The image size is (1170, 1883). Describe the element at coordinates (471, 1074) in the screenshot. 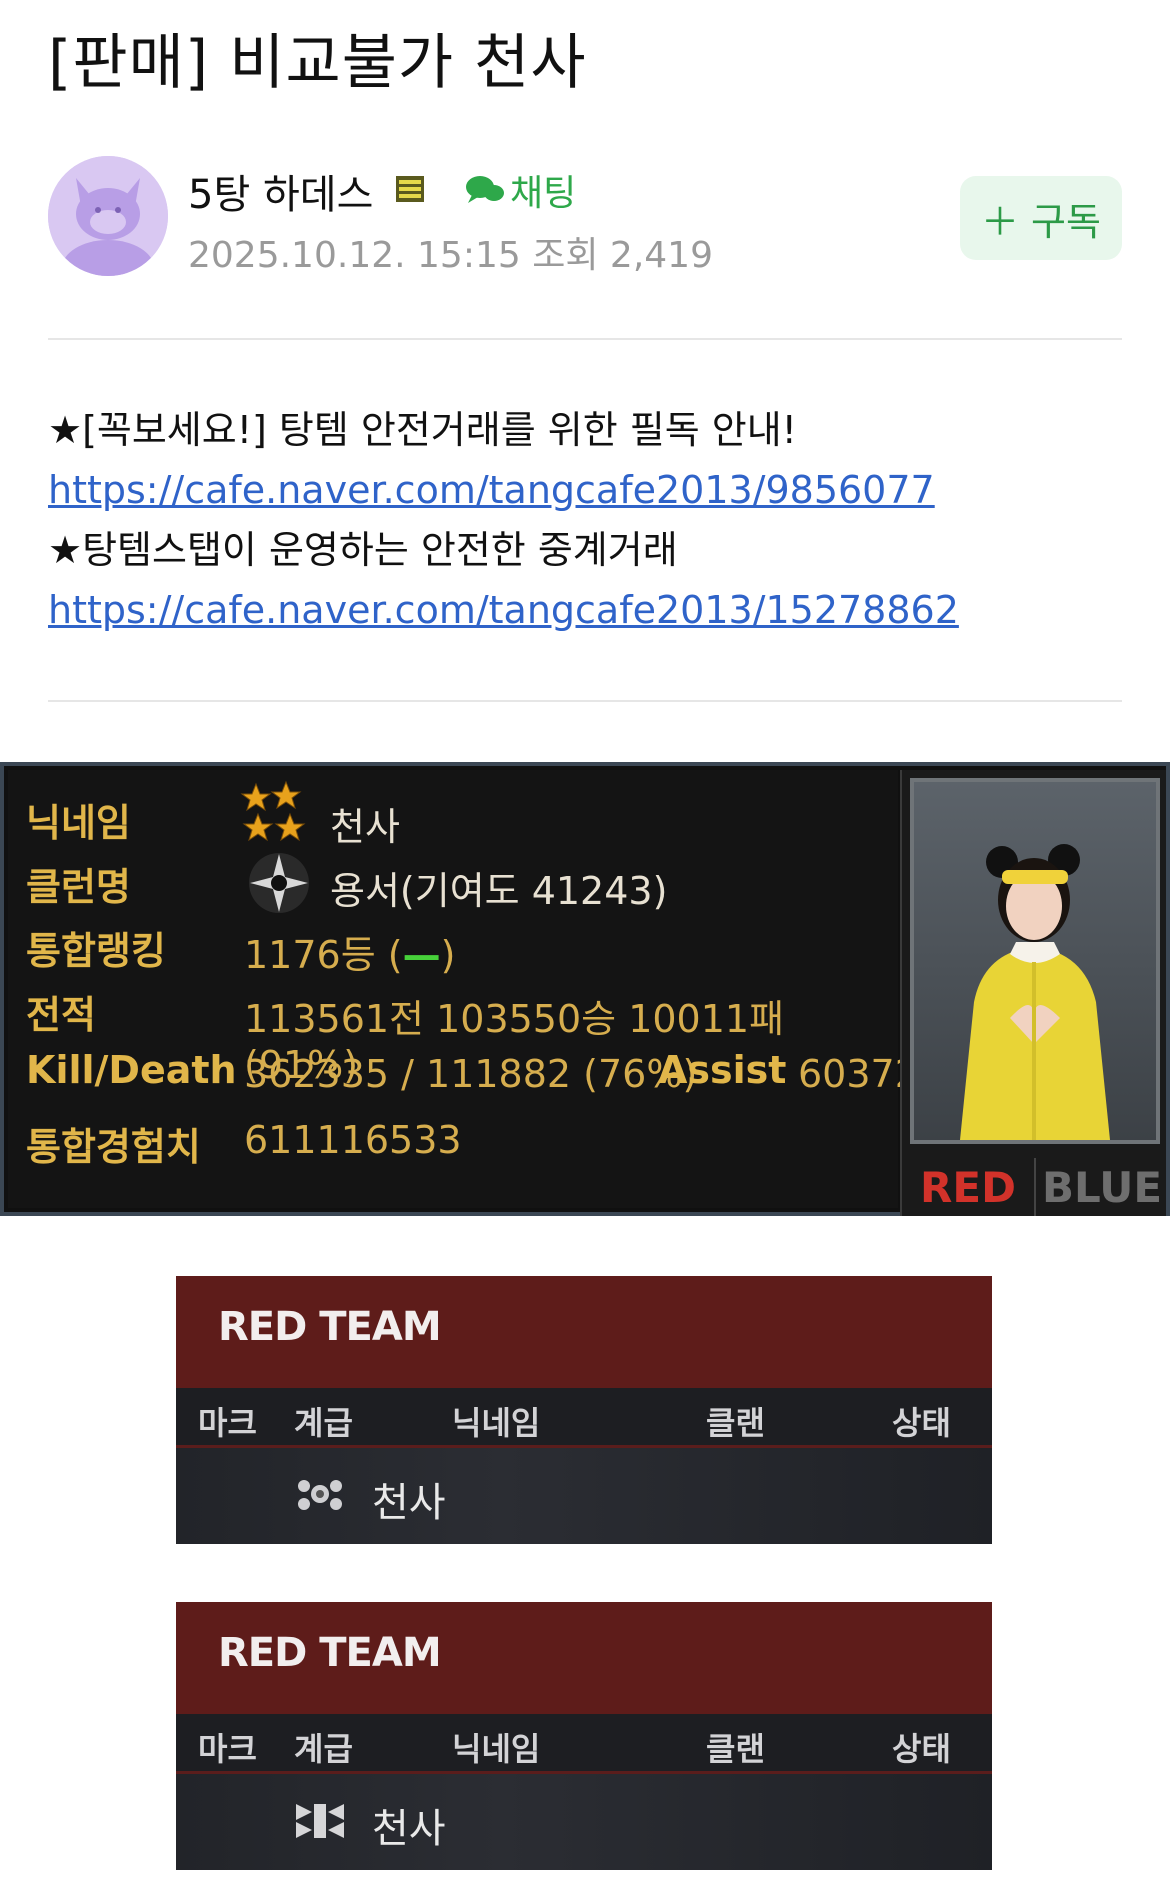

I see `kd-value: 362335 / 111882 (76%)` at that location.